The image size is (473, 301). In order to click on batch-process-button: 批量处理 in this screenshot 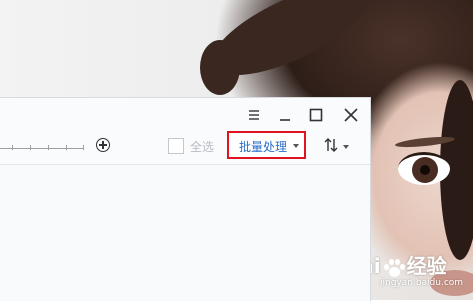, I will do `click(266, 145)`.